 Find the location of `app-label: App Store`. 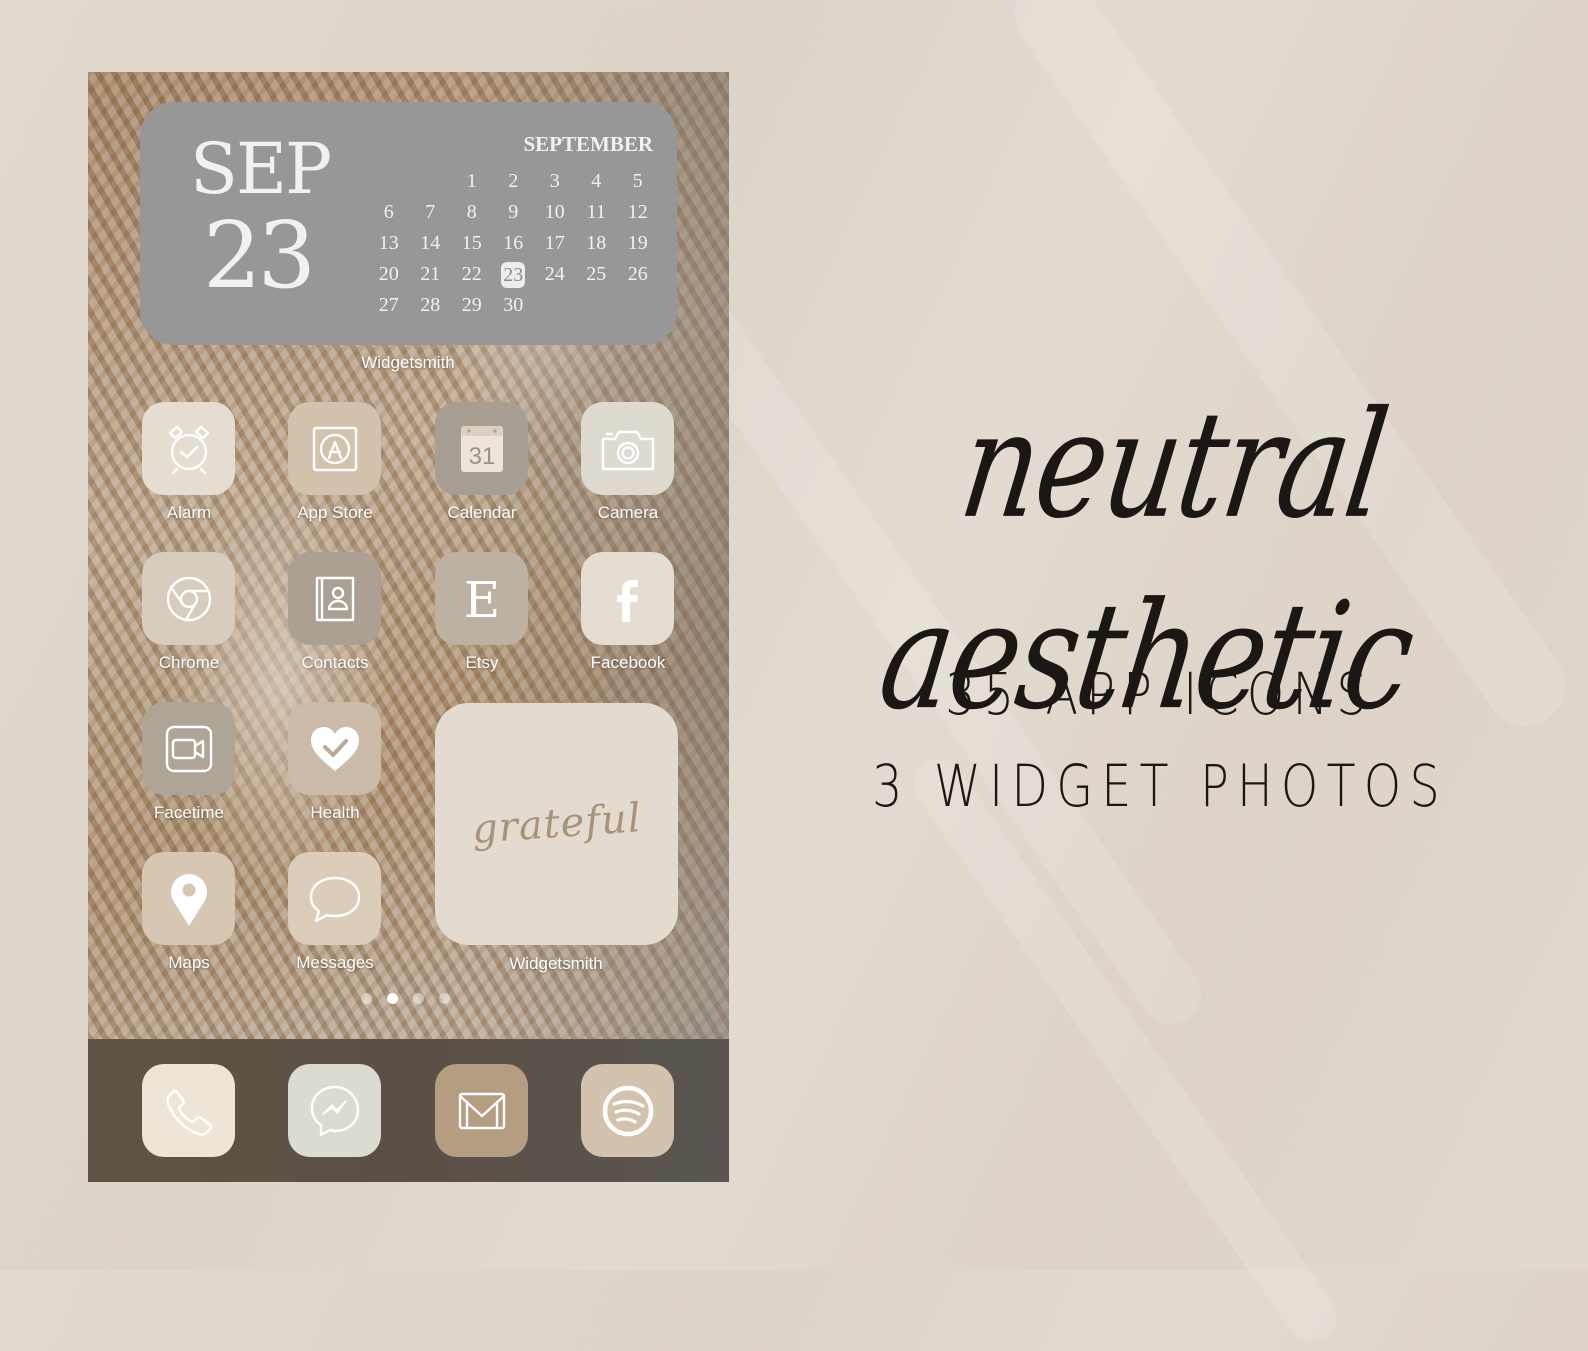

app-label: App Store is located at coordinates (335, 512).